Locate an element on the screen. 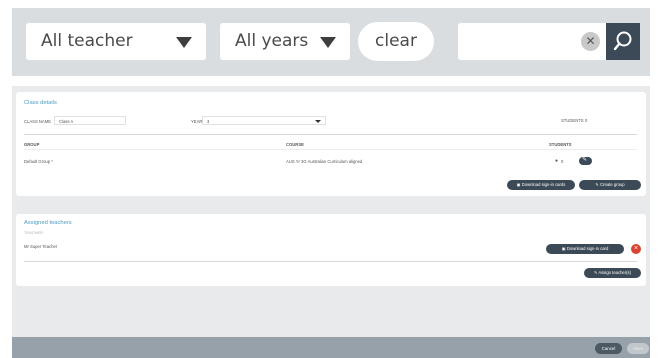 The image size is (662, 358). download-sign-in-cards-button: ▣ Download sign-in cards is located at coordinates (541, 185).